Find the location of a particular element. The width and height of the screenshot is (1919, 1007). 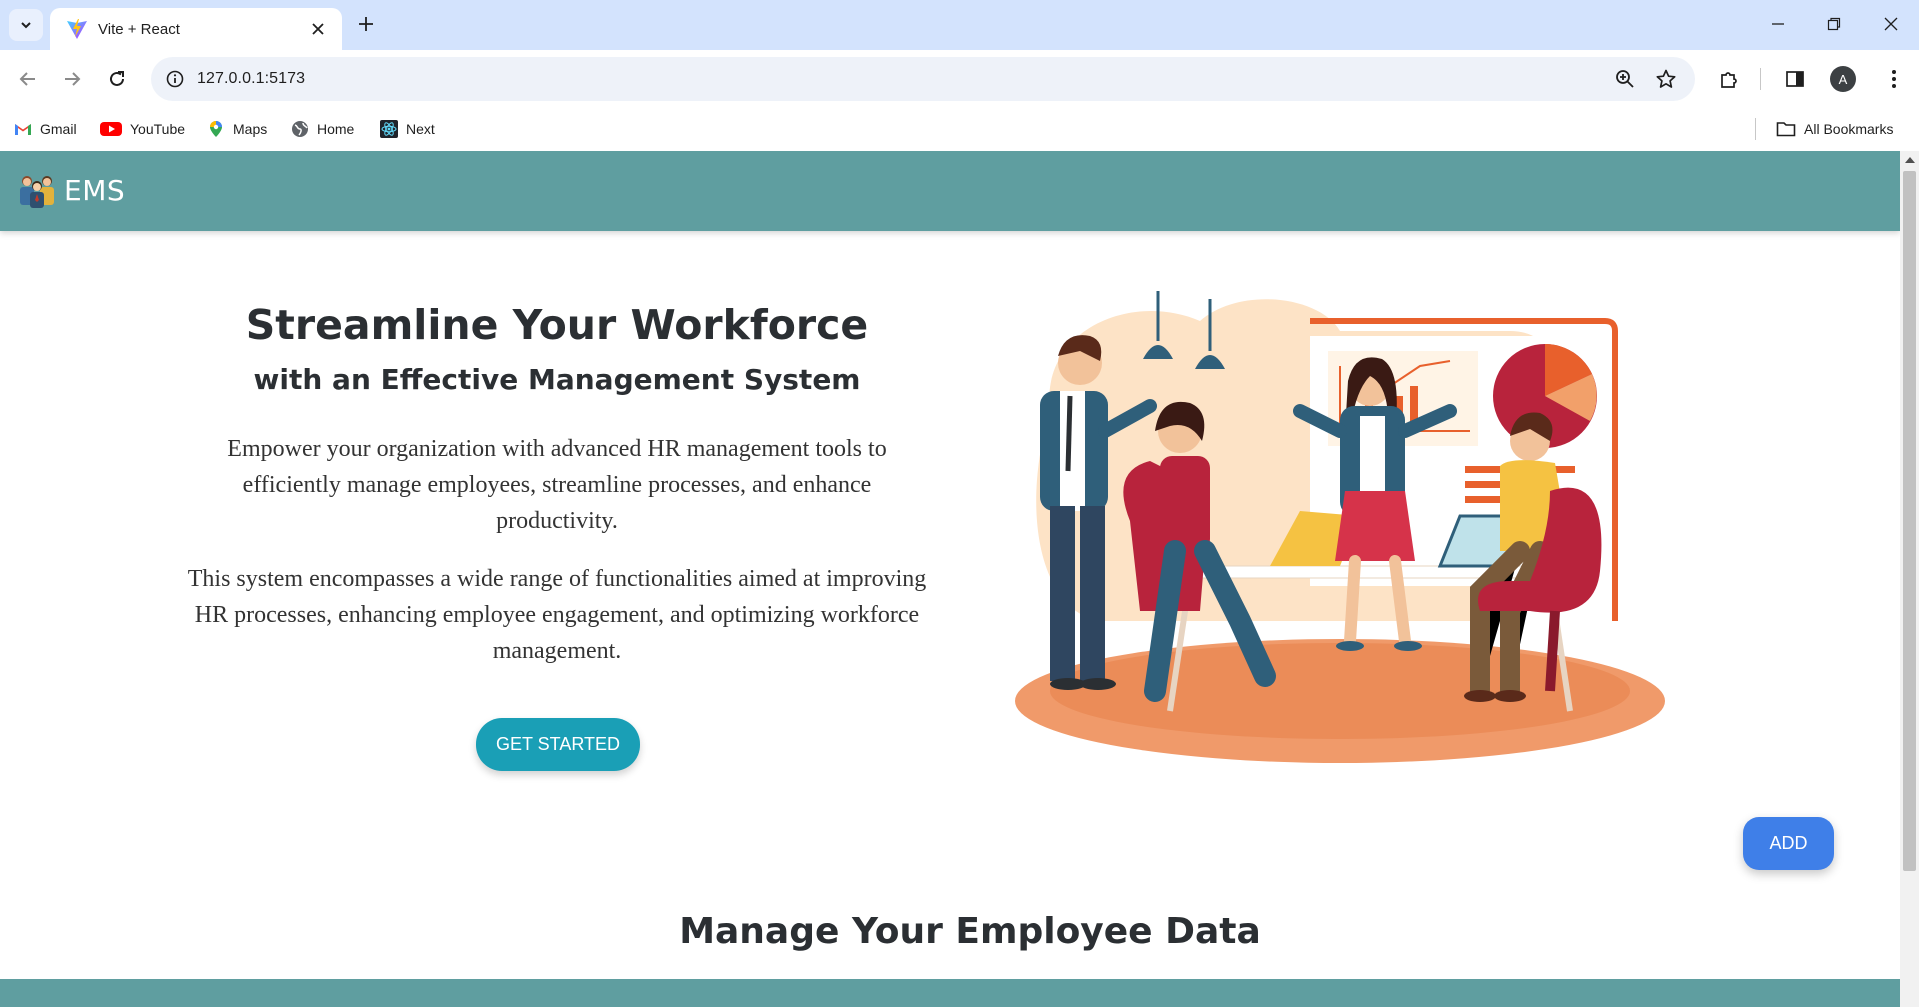

browser-toolbar: 127.0.0.1:5173 A is located at coordinates (959, 79).